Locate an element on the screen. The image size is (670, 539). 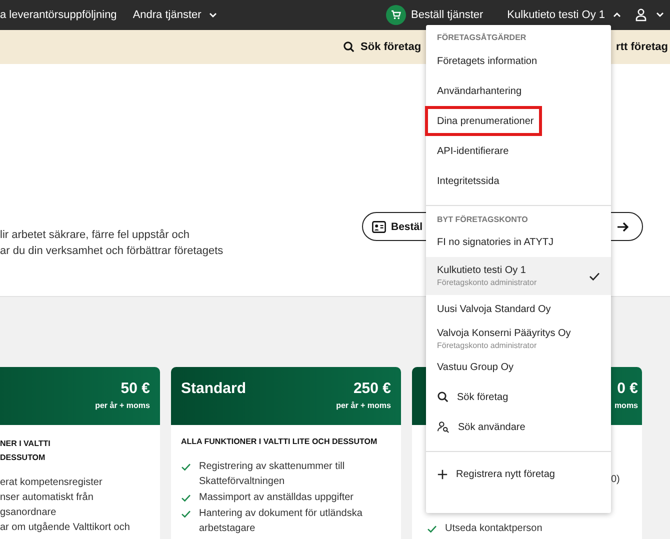
plan-price: 0 € is located at coordinates (627, 388).